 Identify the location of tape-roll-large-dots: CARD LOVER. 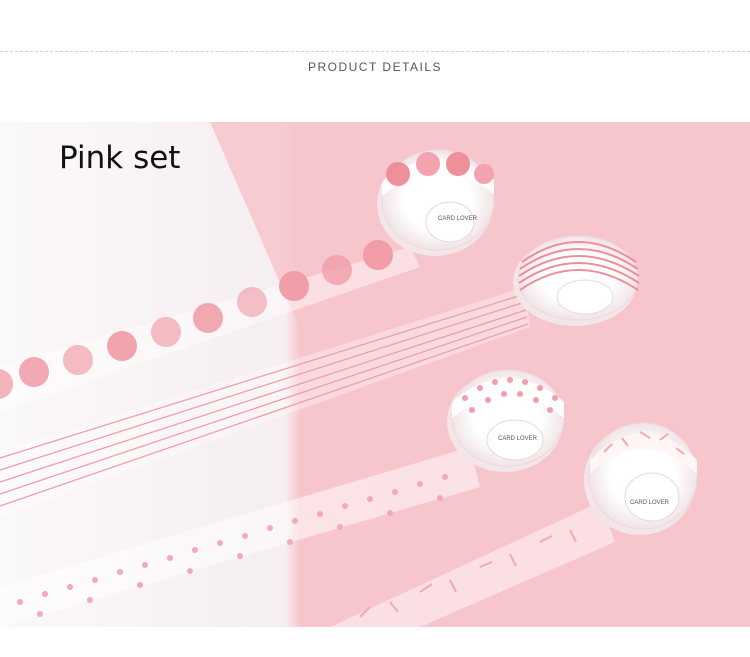
(436, 202).